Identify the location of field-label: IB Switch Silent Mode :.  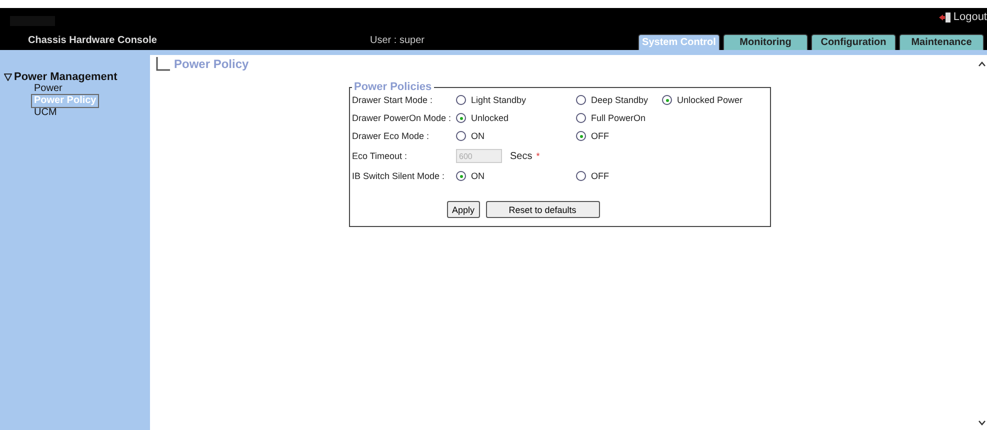
(399, 176).